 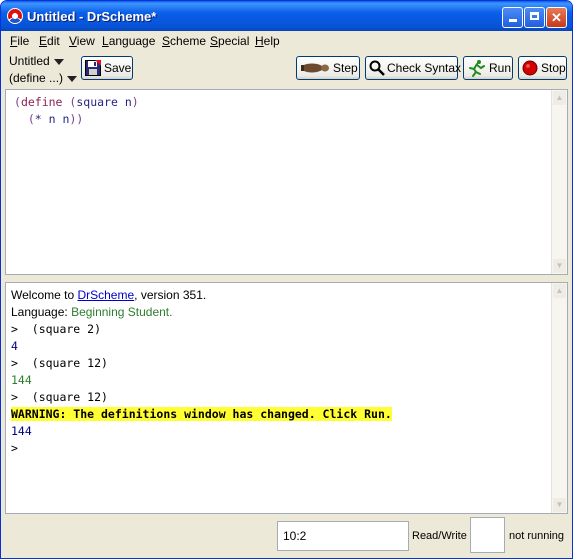 What do you see at coordinates (559, 182) in the screenshot?
I see `definitions-scrollbar: ▲ ▼` at bounding box center [559, 182].